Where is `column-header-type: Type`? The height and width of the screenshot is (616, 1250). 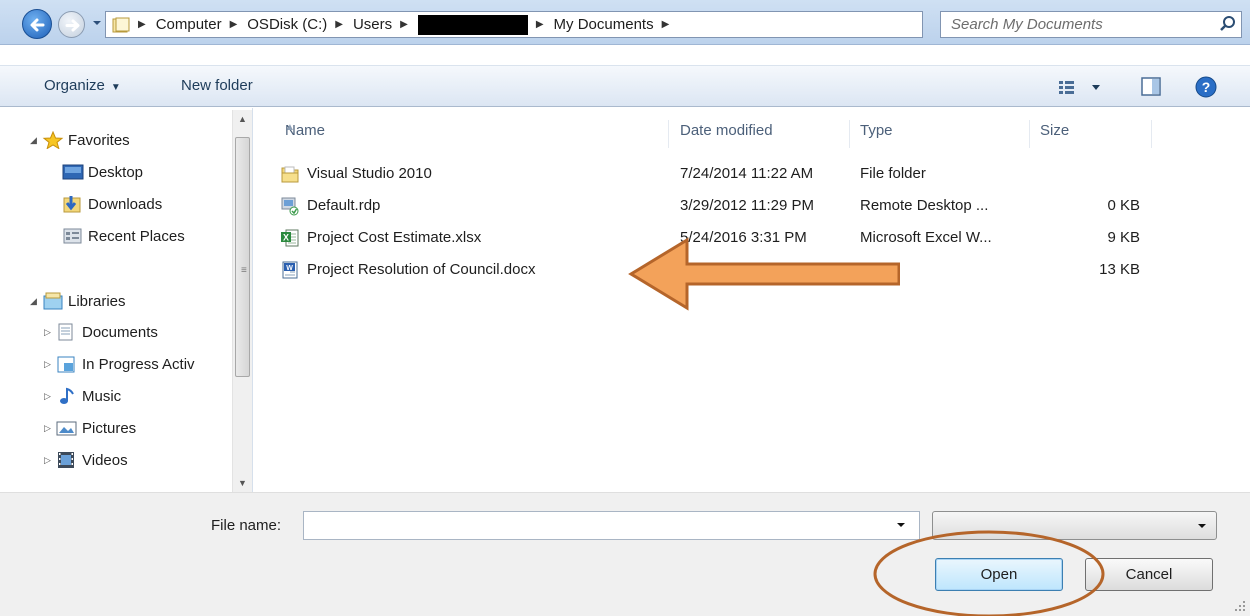 column-header-type: Type is located at coordinates (941, 134).